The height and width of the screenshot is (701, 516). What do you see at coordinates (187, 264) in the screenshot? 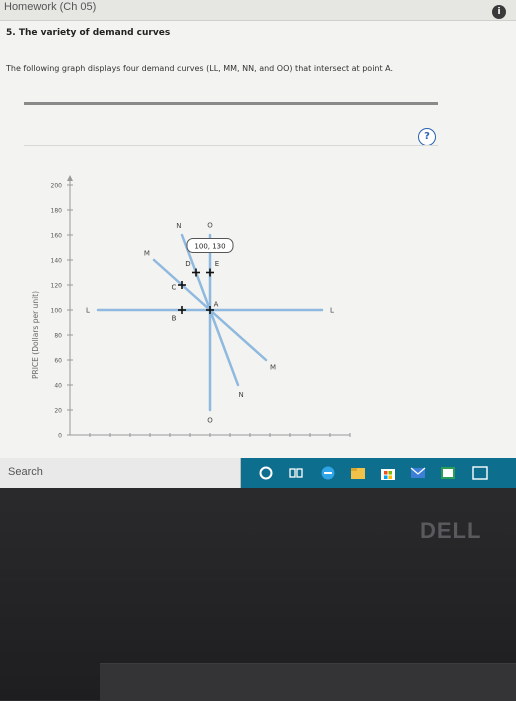
I see `marker-label-d: D` at bounding box center [187, 264].